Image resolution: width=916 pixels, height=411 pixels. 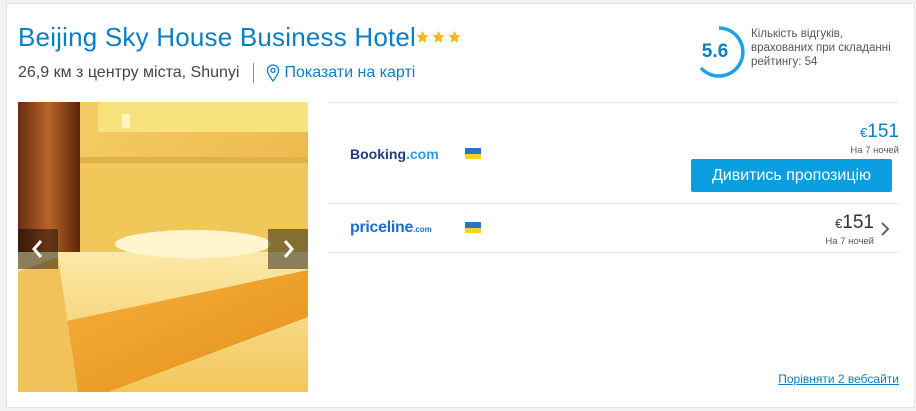 I want to click on map-pin-icon, so click(x=273, y=73).